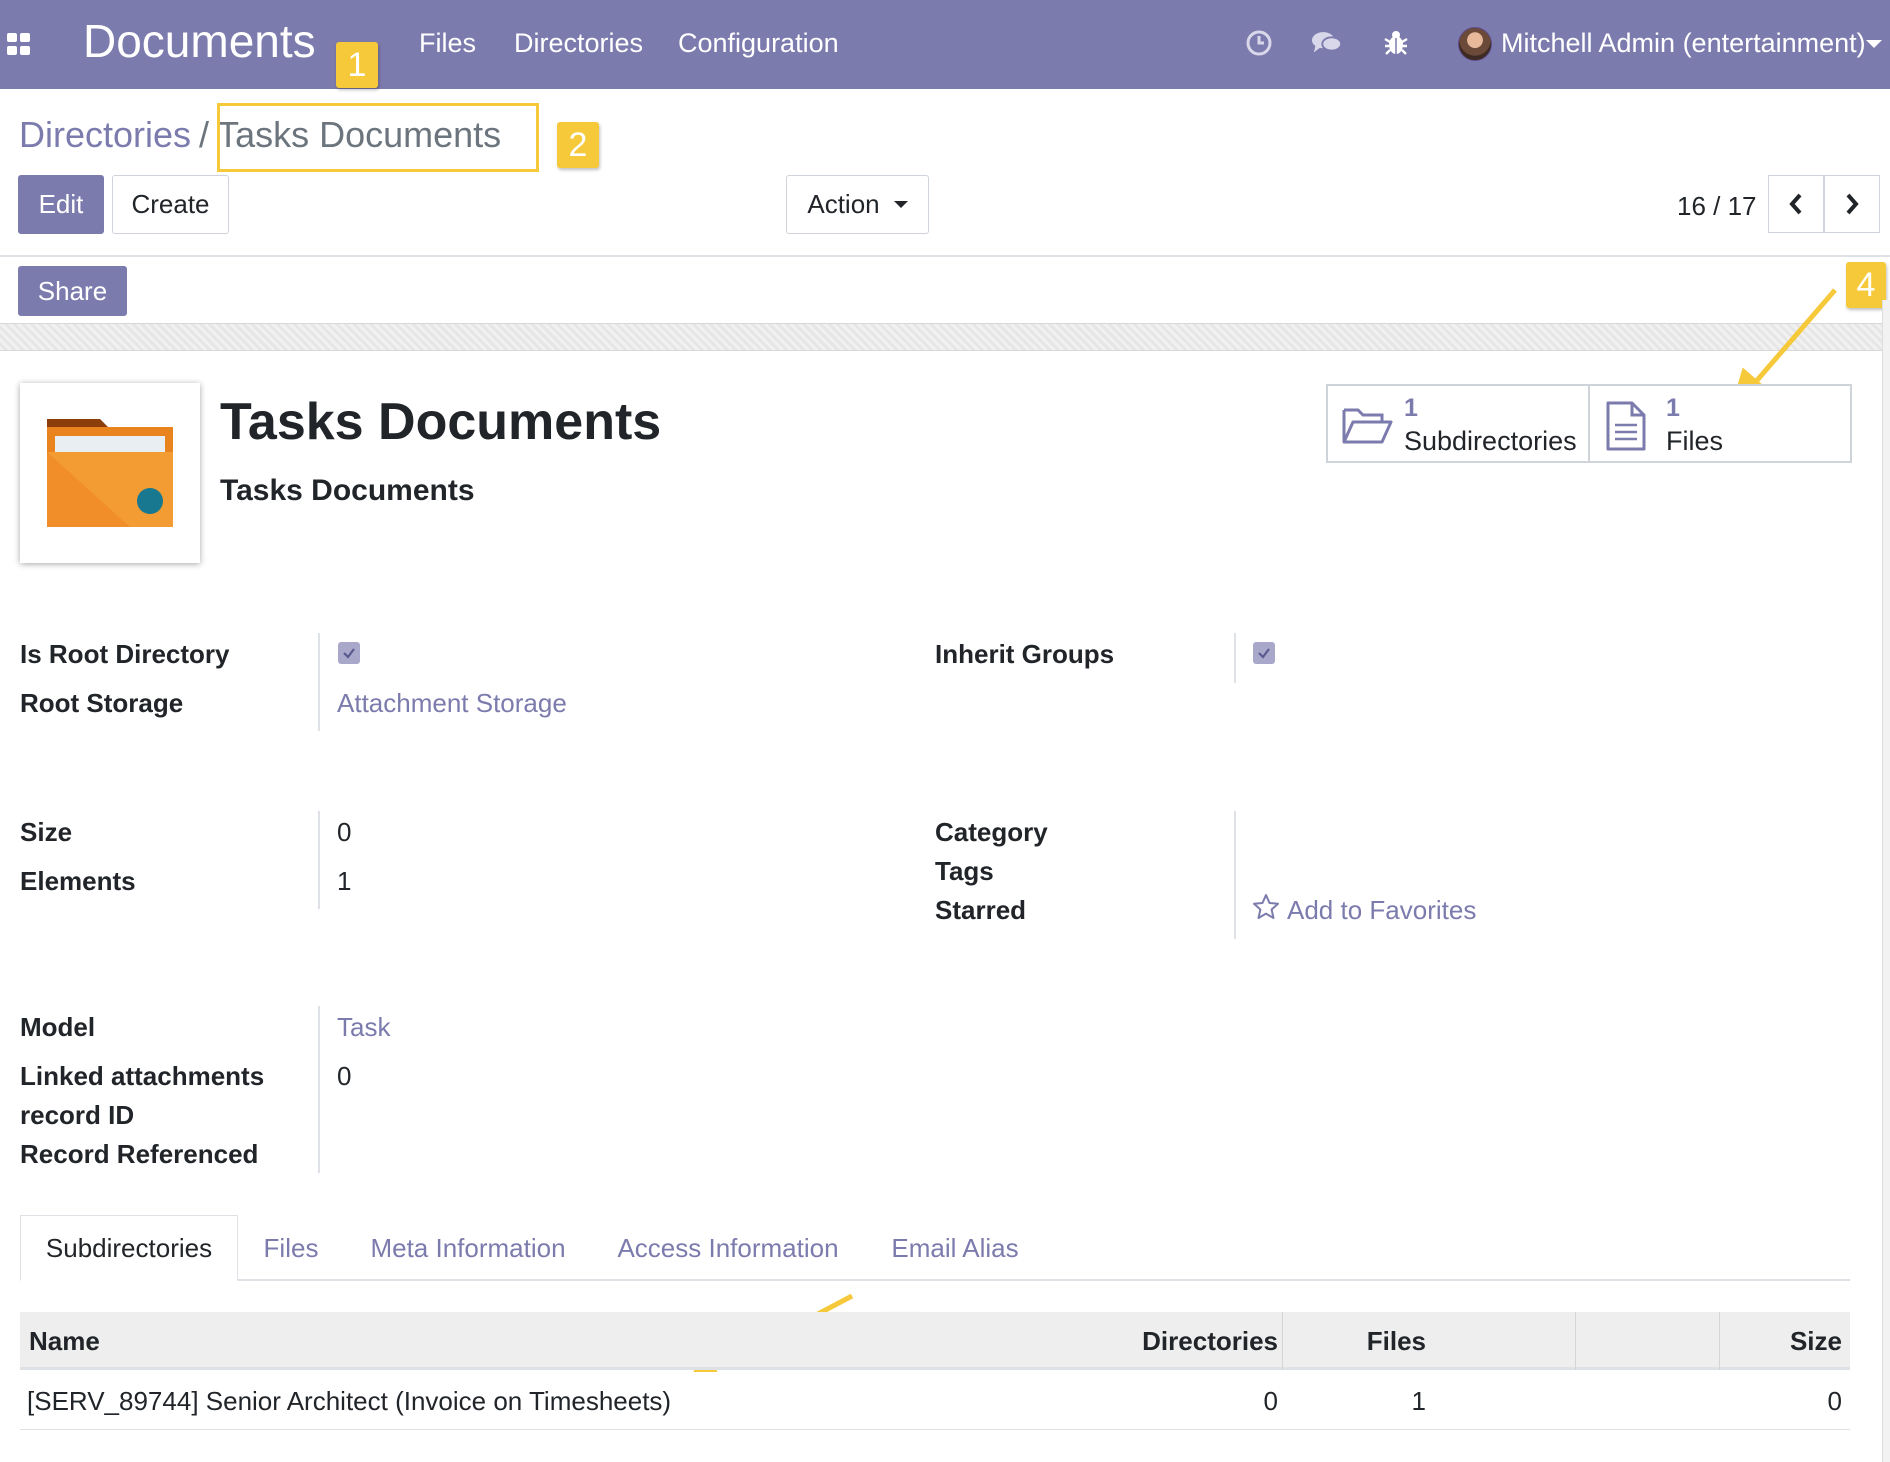 Image resolution: width=1890 pixels, height=1462 pixels. I want to click on tab-email-alias: Email Alias, so click(955, 1248).